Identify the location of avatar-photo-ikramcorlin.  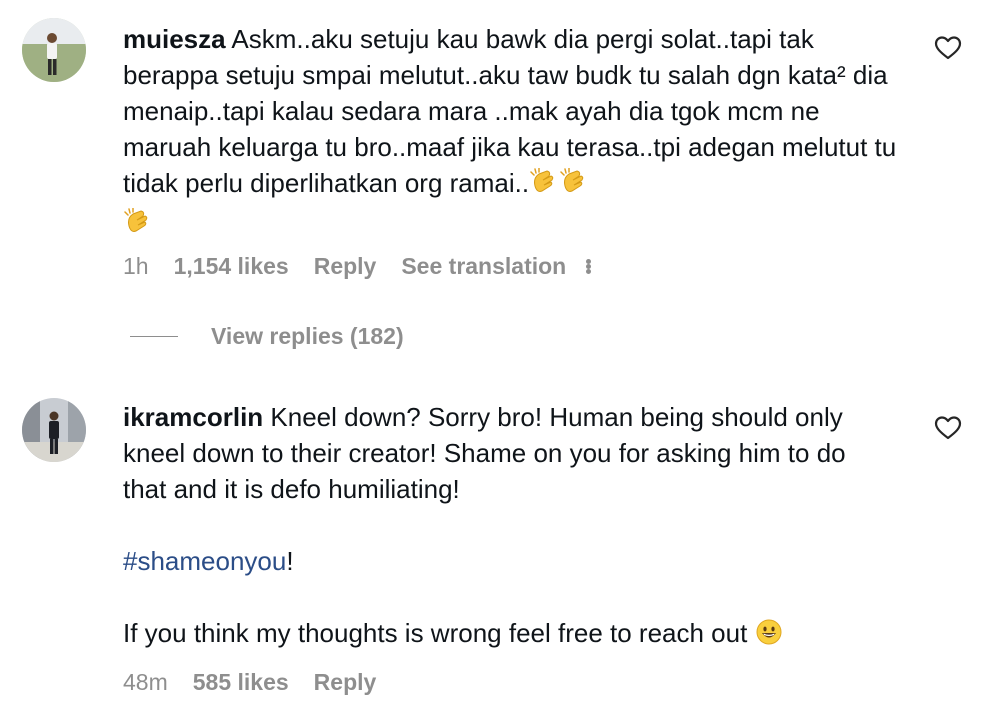
(54, 430).